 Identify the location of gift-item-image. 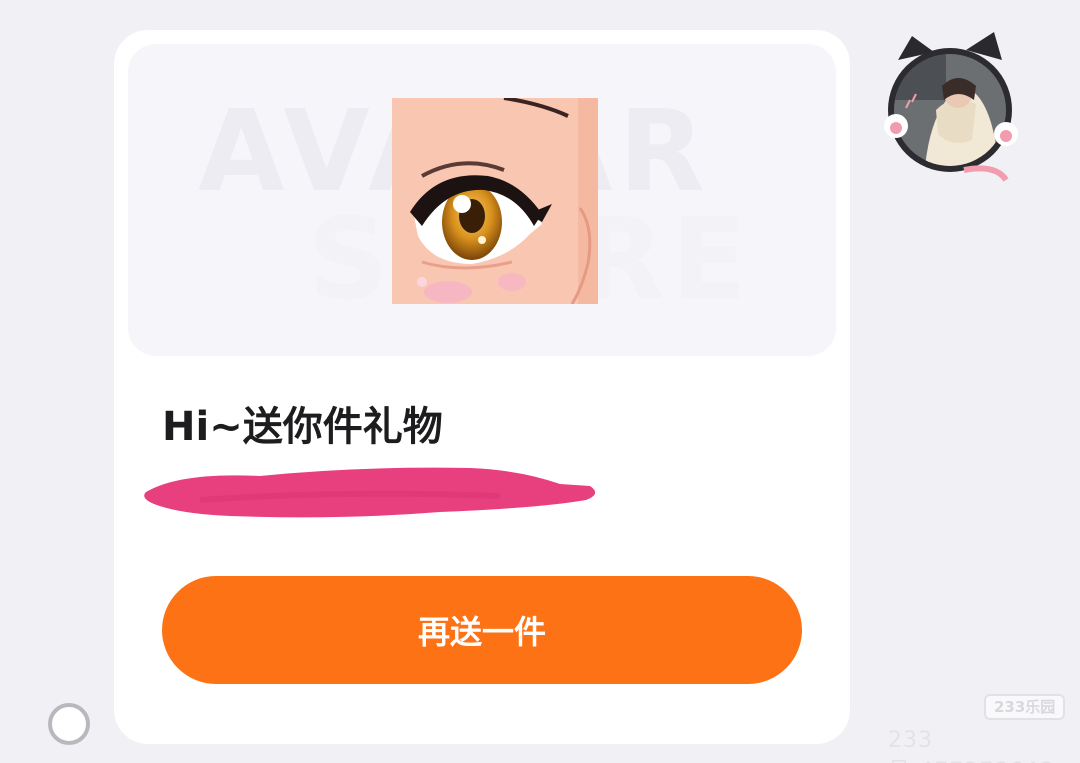
(495, 201).